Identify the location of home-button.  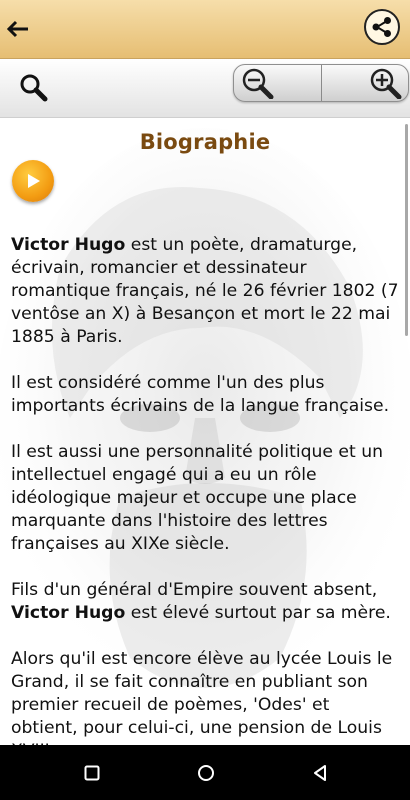
(206, 773).